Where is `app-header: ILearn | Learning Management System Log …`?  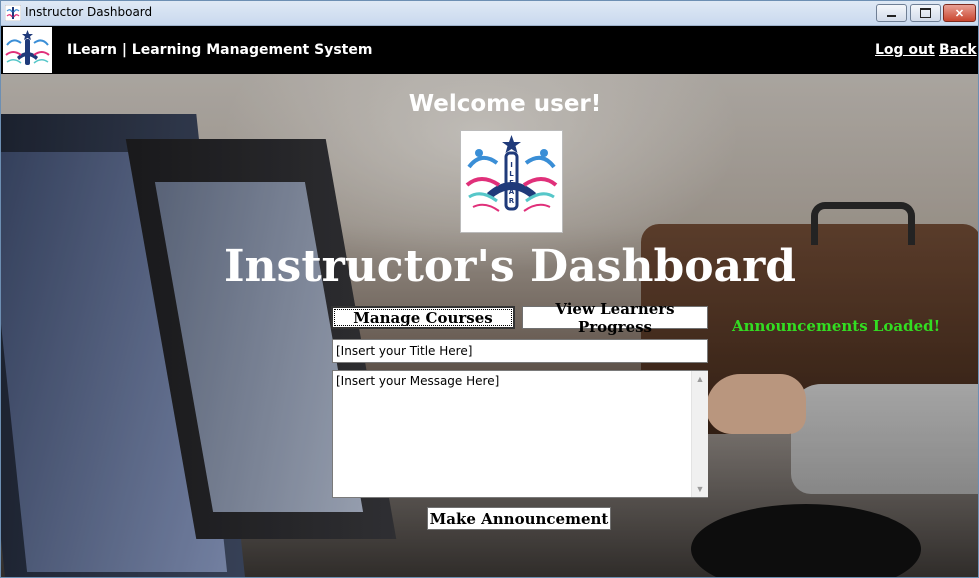
app-header: ILearn | Learning Management System Log … is located at coordinates (489, 50).